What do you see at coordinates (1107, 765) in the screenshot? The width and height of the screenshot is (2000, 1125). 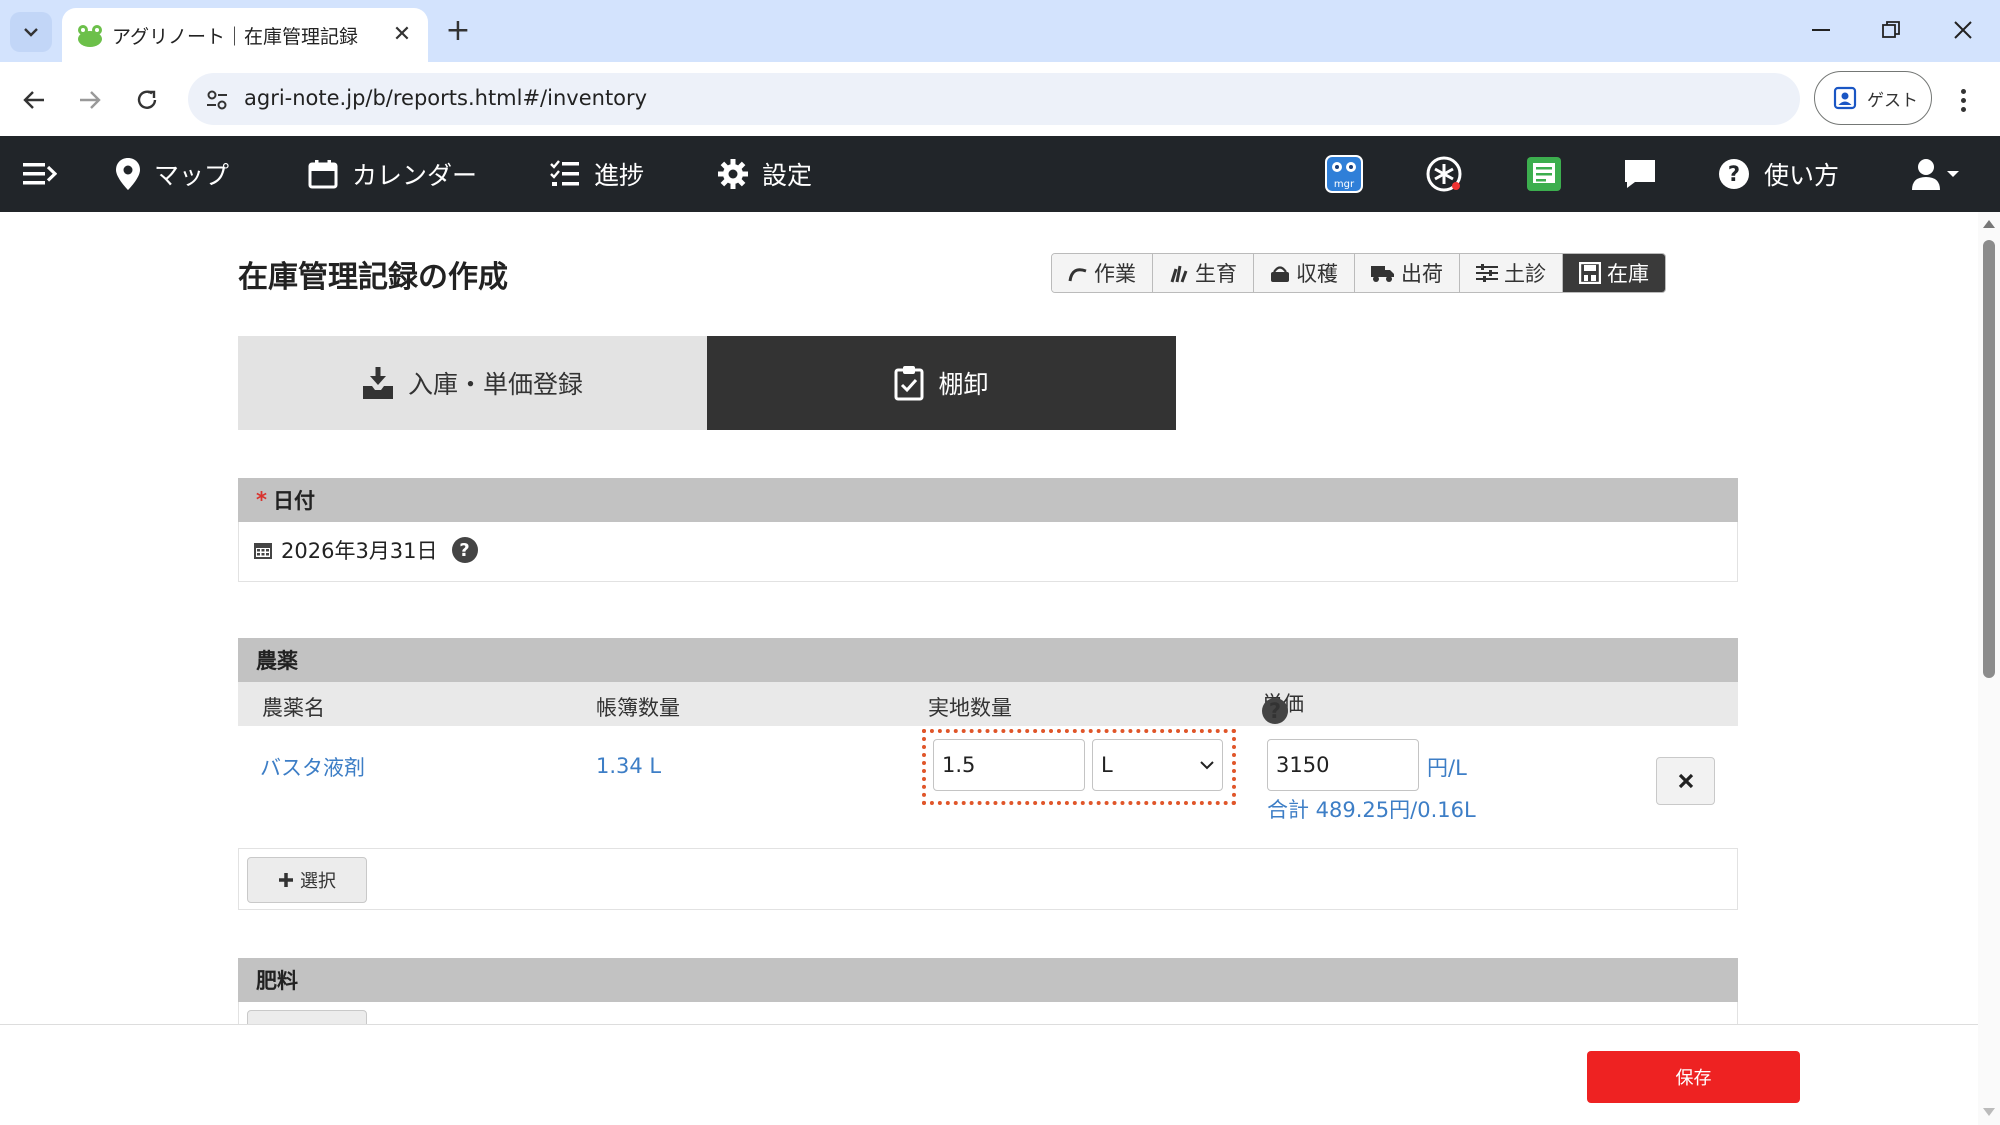 I see `unit-select-value: L` at bounding box center [1107, 765].